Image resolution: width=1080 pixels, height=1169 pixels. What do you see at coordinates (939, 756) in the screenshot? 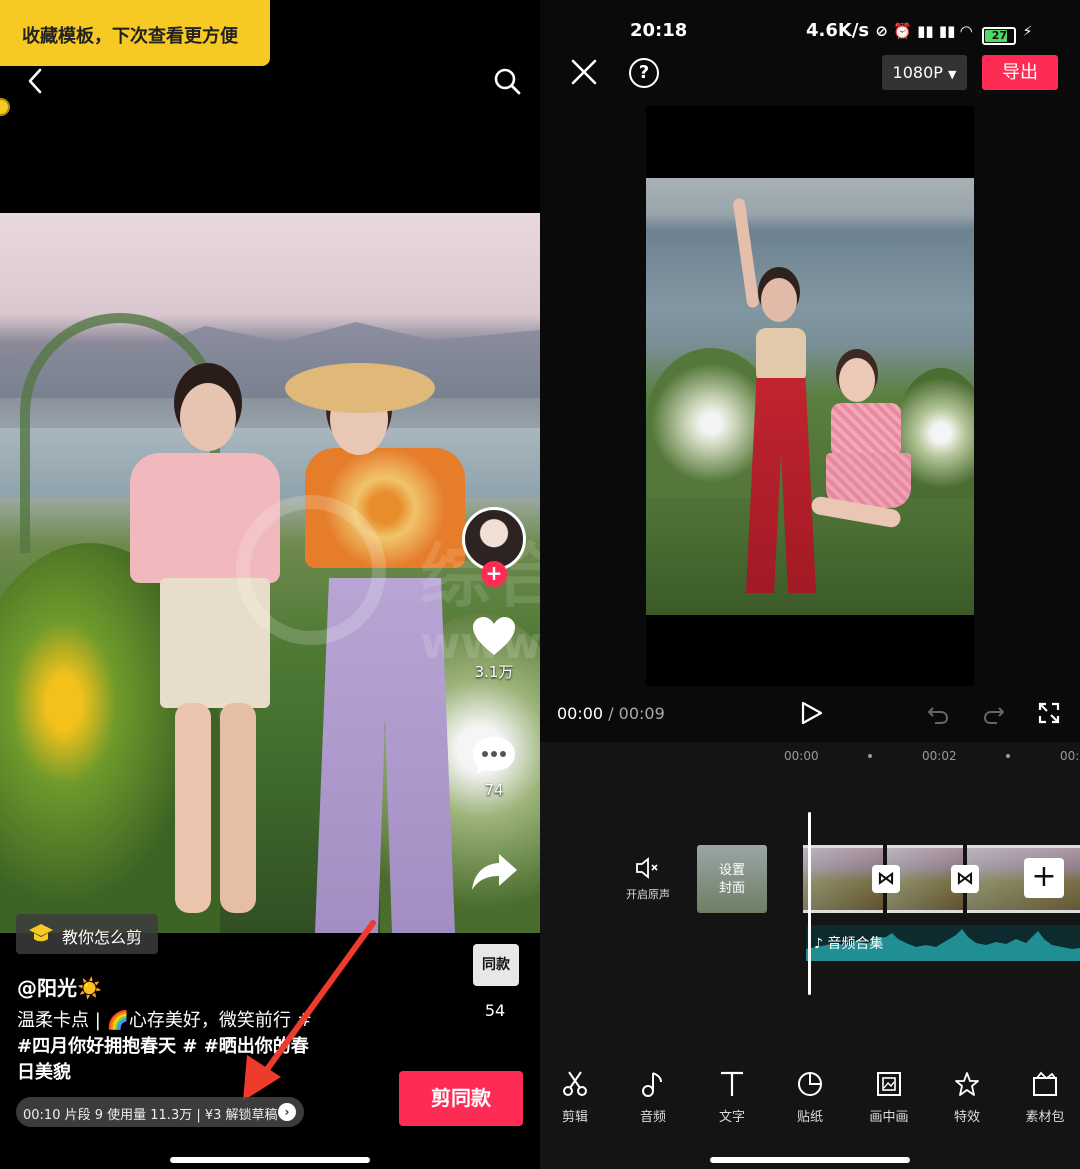
I see `ruler-tick: 00:02` at bounding box center [939, 756].